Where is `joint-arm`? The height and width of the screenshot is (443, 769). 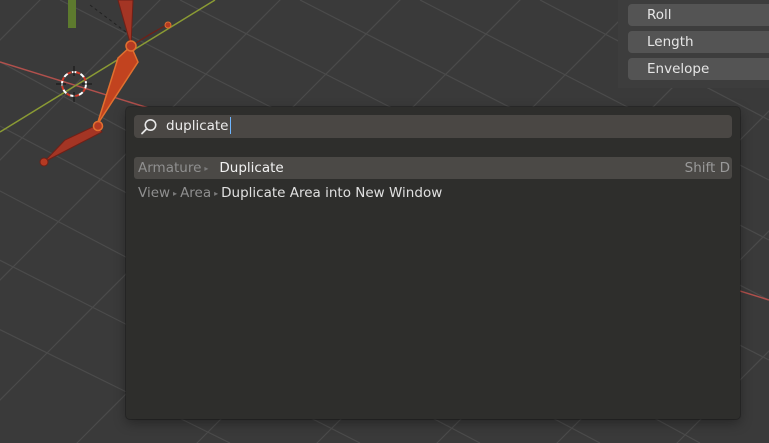
joint-arm is located at coordinates (168, 25).